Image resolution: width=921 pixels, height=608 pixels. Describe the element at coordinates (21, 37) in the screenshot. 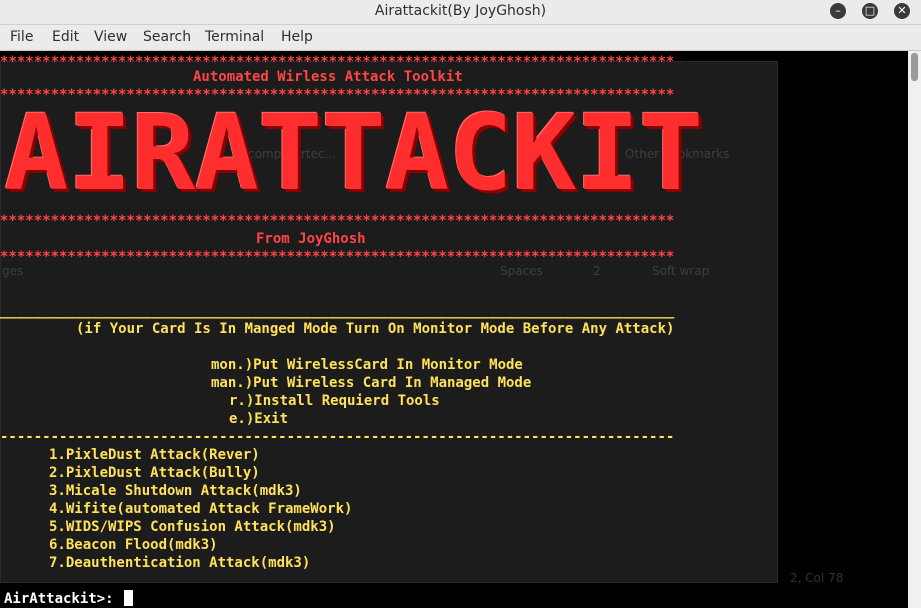

I see `menu-file: File` at that location.